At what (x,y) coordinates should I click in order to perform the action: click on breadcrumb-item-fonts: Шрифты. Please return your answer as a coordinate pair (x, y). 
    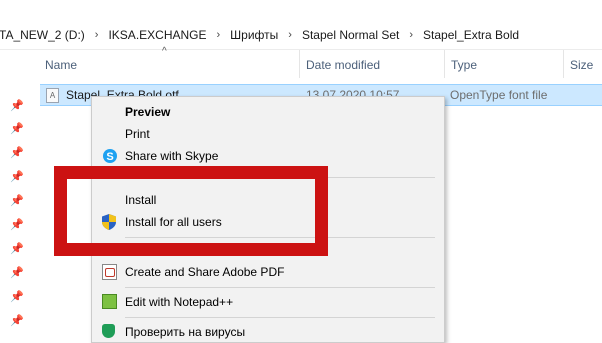
    Looking at the image, I should click on (254, 35).